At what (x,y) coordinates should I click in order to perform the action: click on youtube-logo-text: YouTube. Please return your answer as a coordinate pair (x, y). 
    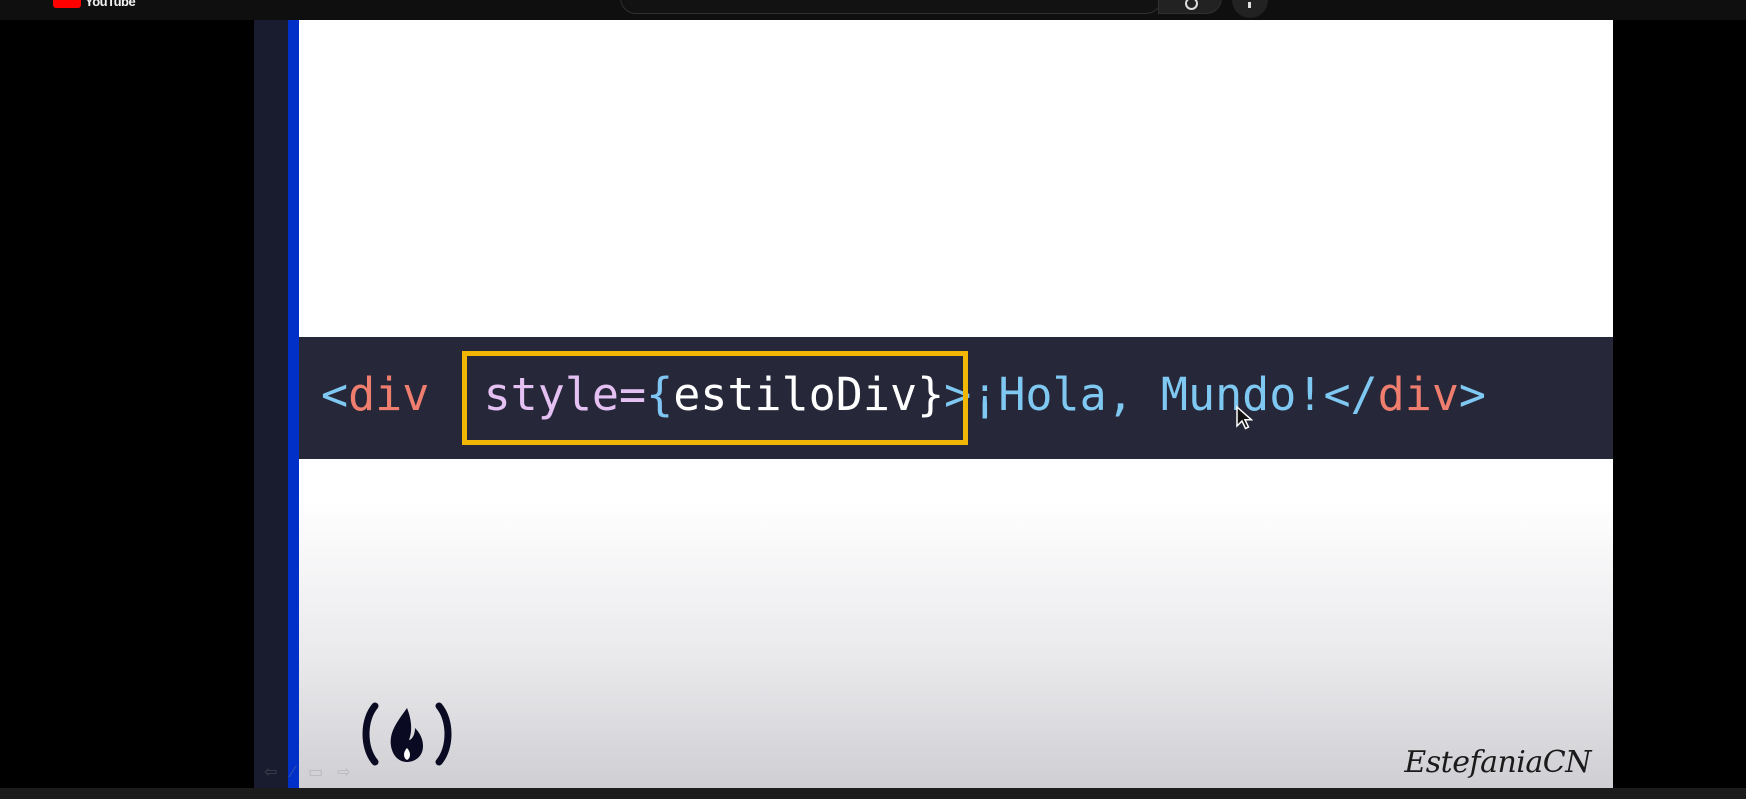
    Looking at the image, I should click on (110, 4).